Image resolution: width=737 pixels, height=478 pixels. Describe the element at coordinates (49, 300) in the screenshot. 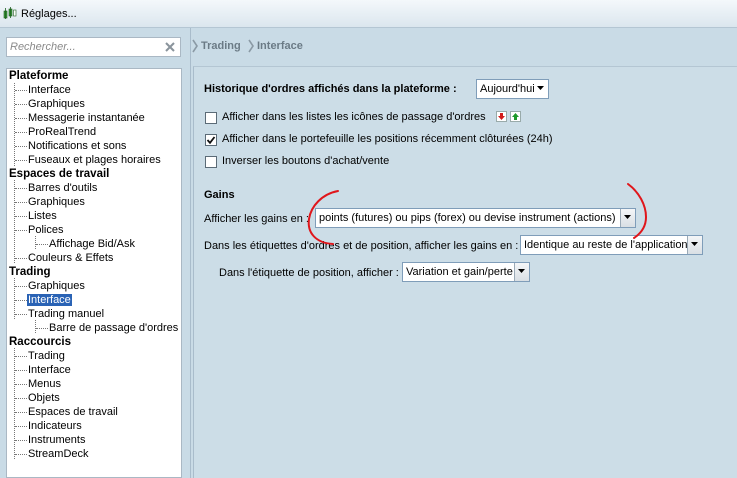

I see `tree-item-trading-interface: Interface` at that location.